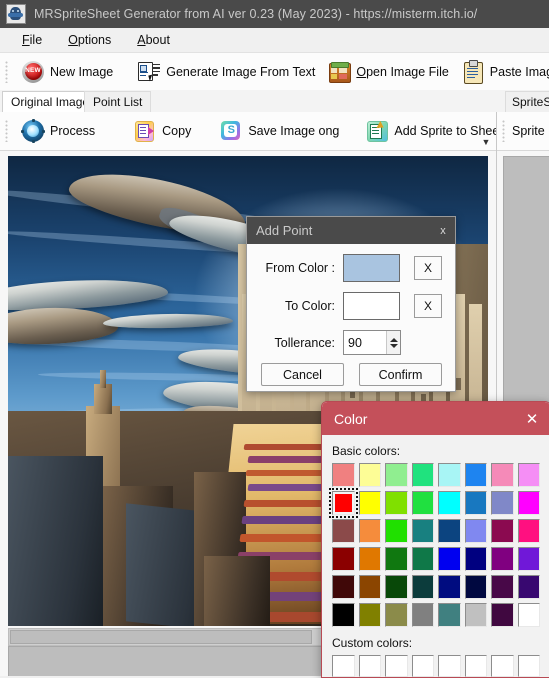  What do you see at coordinates (486, 142) in the screenshot?
I see `toolbar-overflow-button: ▼` at bounding box center [486, 142].